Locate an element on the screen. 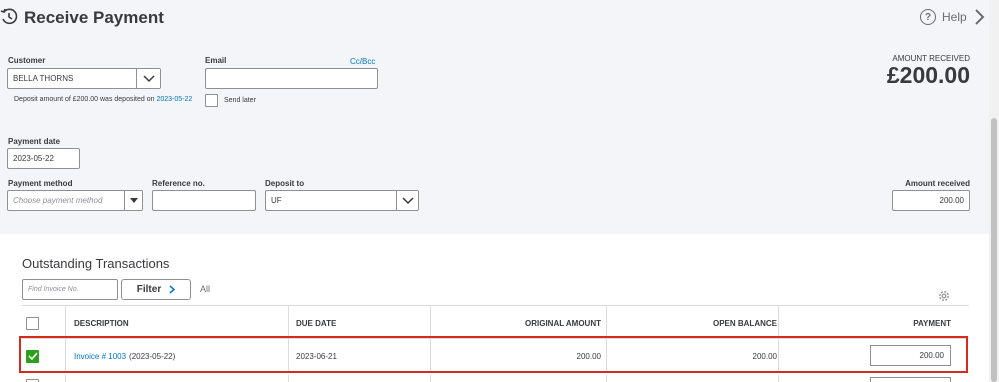 The width and height of the screenshot is (999, 382). column-header-original-amount: ORIGINAL AMOUNT is located at coordinates (563, 323).